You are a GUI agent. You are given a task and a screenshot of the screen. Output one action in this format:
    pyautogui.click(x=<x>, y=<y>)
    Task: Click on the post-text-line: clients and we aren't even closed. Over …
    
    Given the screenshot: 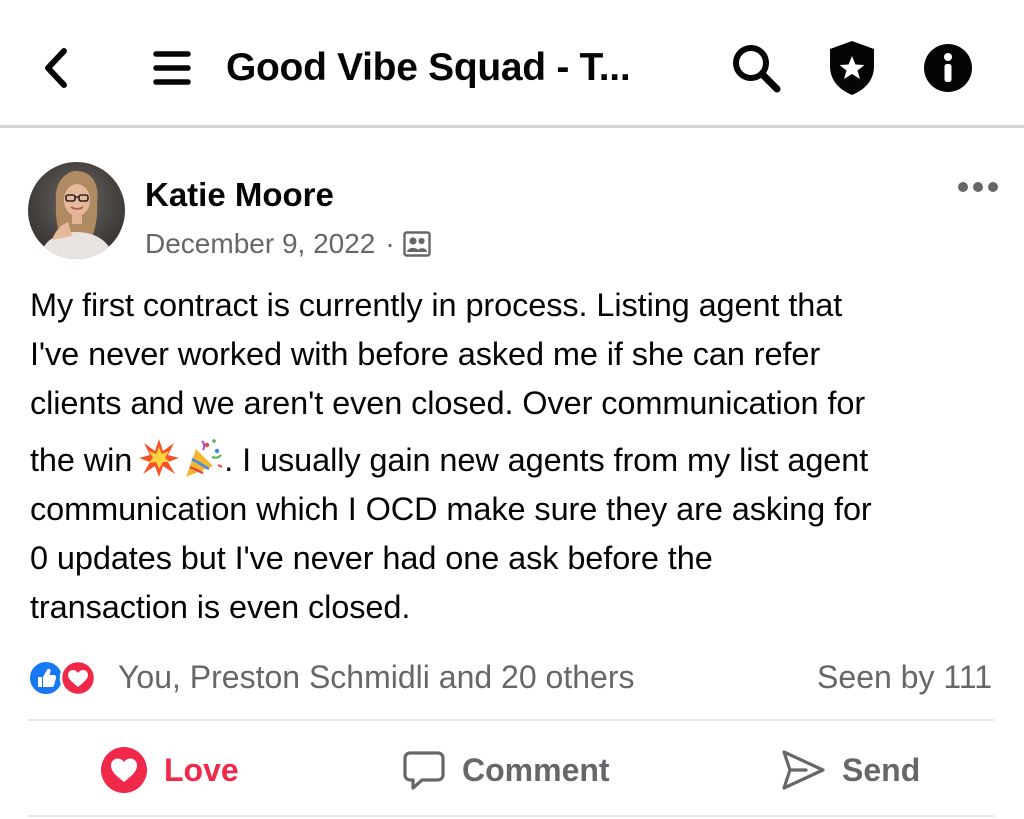 What is the action you would take?
    pyautogui.click(x=448, y=403)
    